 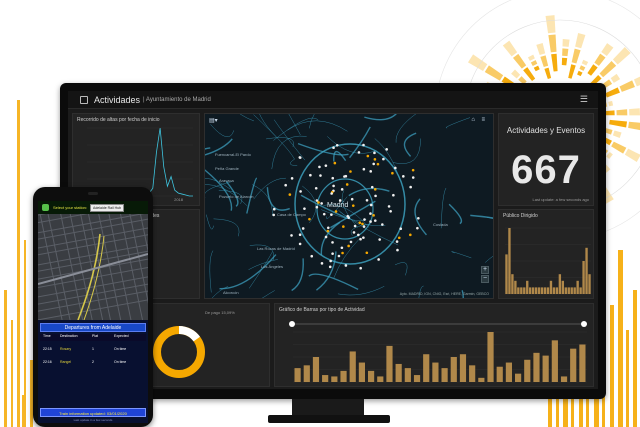 What do you see at coordinates (120, 349) in the screenshot?
I see `row-expected: On time` at bounding box center [120, 349].